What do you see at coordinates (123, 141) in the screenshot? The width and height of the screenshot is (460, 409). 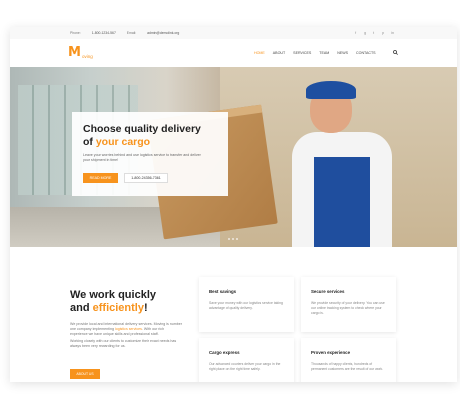 I see `hero-title-accent: your cargo` at bounding box center [123, 141].